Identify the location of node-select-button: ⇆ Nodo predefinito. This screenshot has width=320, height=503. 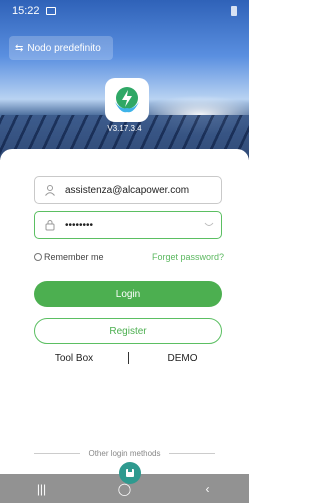
(61, 48).